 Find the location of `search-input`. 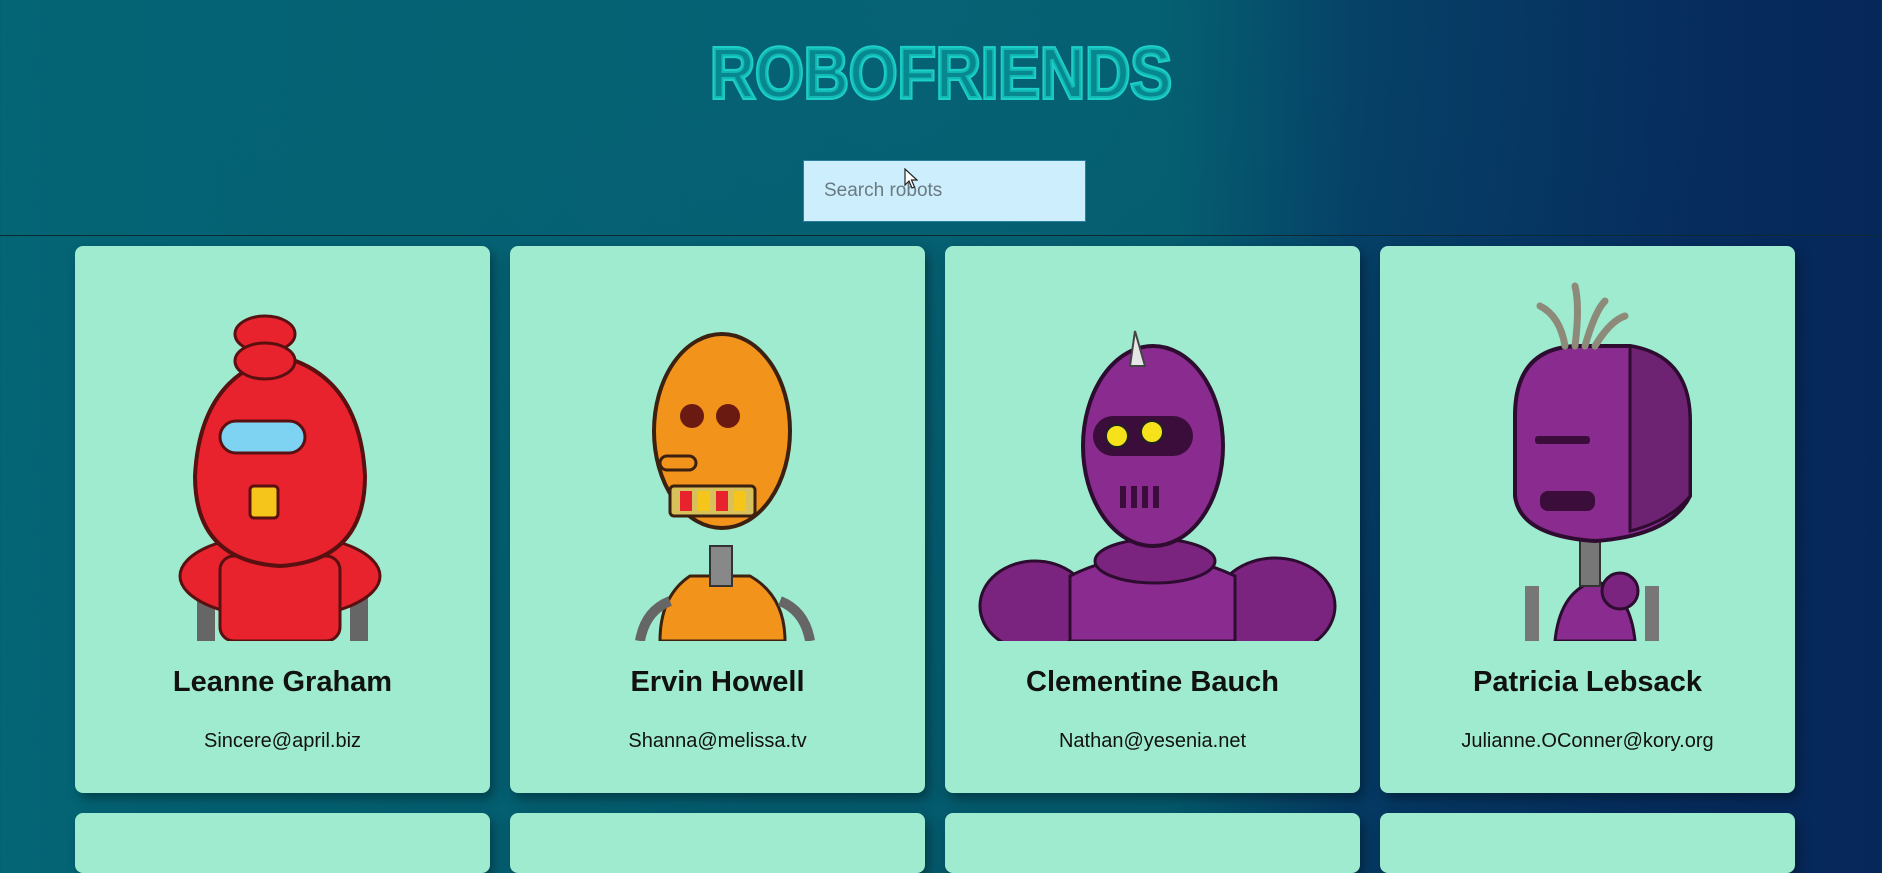

search-input is located at coordinates (944, 191).